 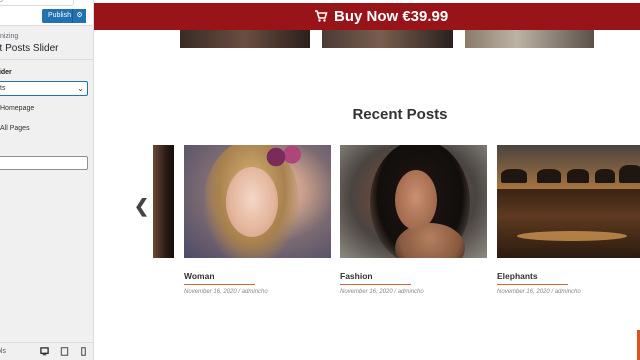 I want to click on posts-source-select: ts ⌄, so click(x=44, y=88).